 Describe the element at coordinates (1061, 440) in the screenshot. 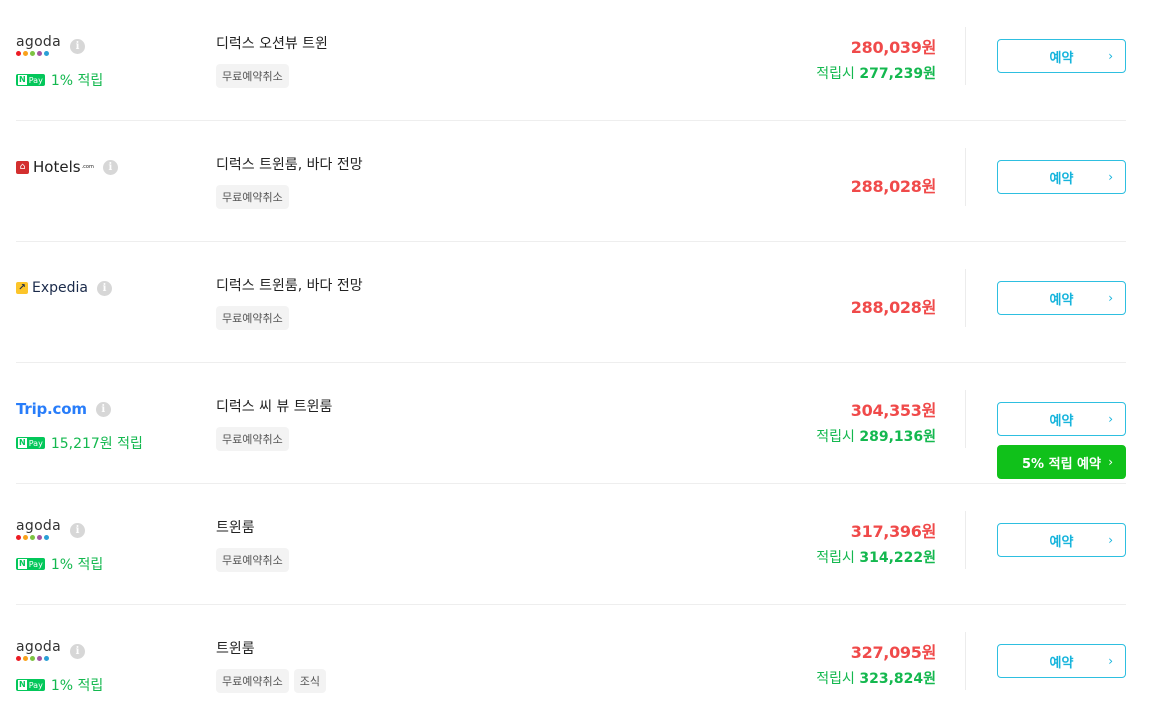

I see `reserve-actions: 예약 › 5% 적립 예약 ›` at that location.